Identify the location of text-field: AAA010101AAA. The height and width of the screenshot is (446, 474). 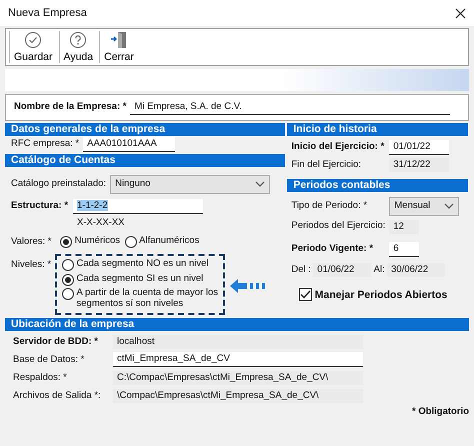
(129, 144).